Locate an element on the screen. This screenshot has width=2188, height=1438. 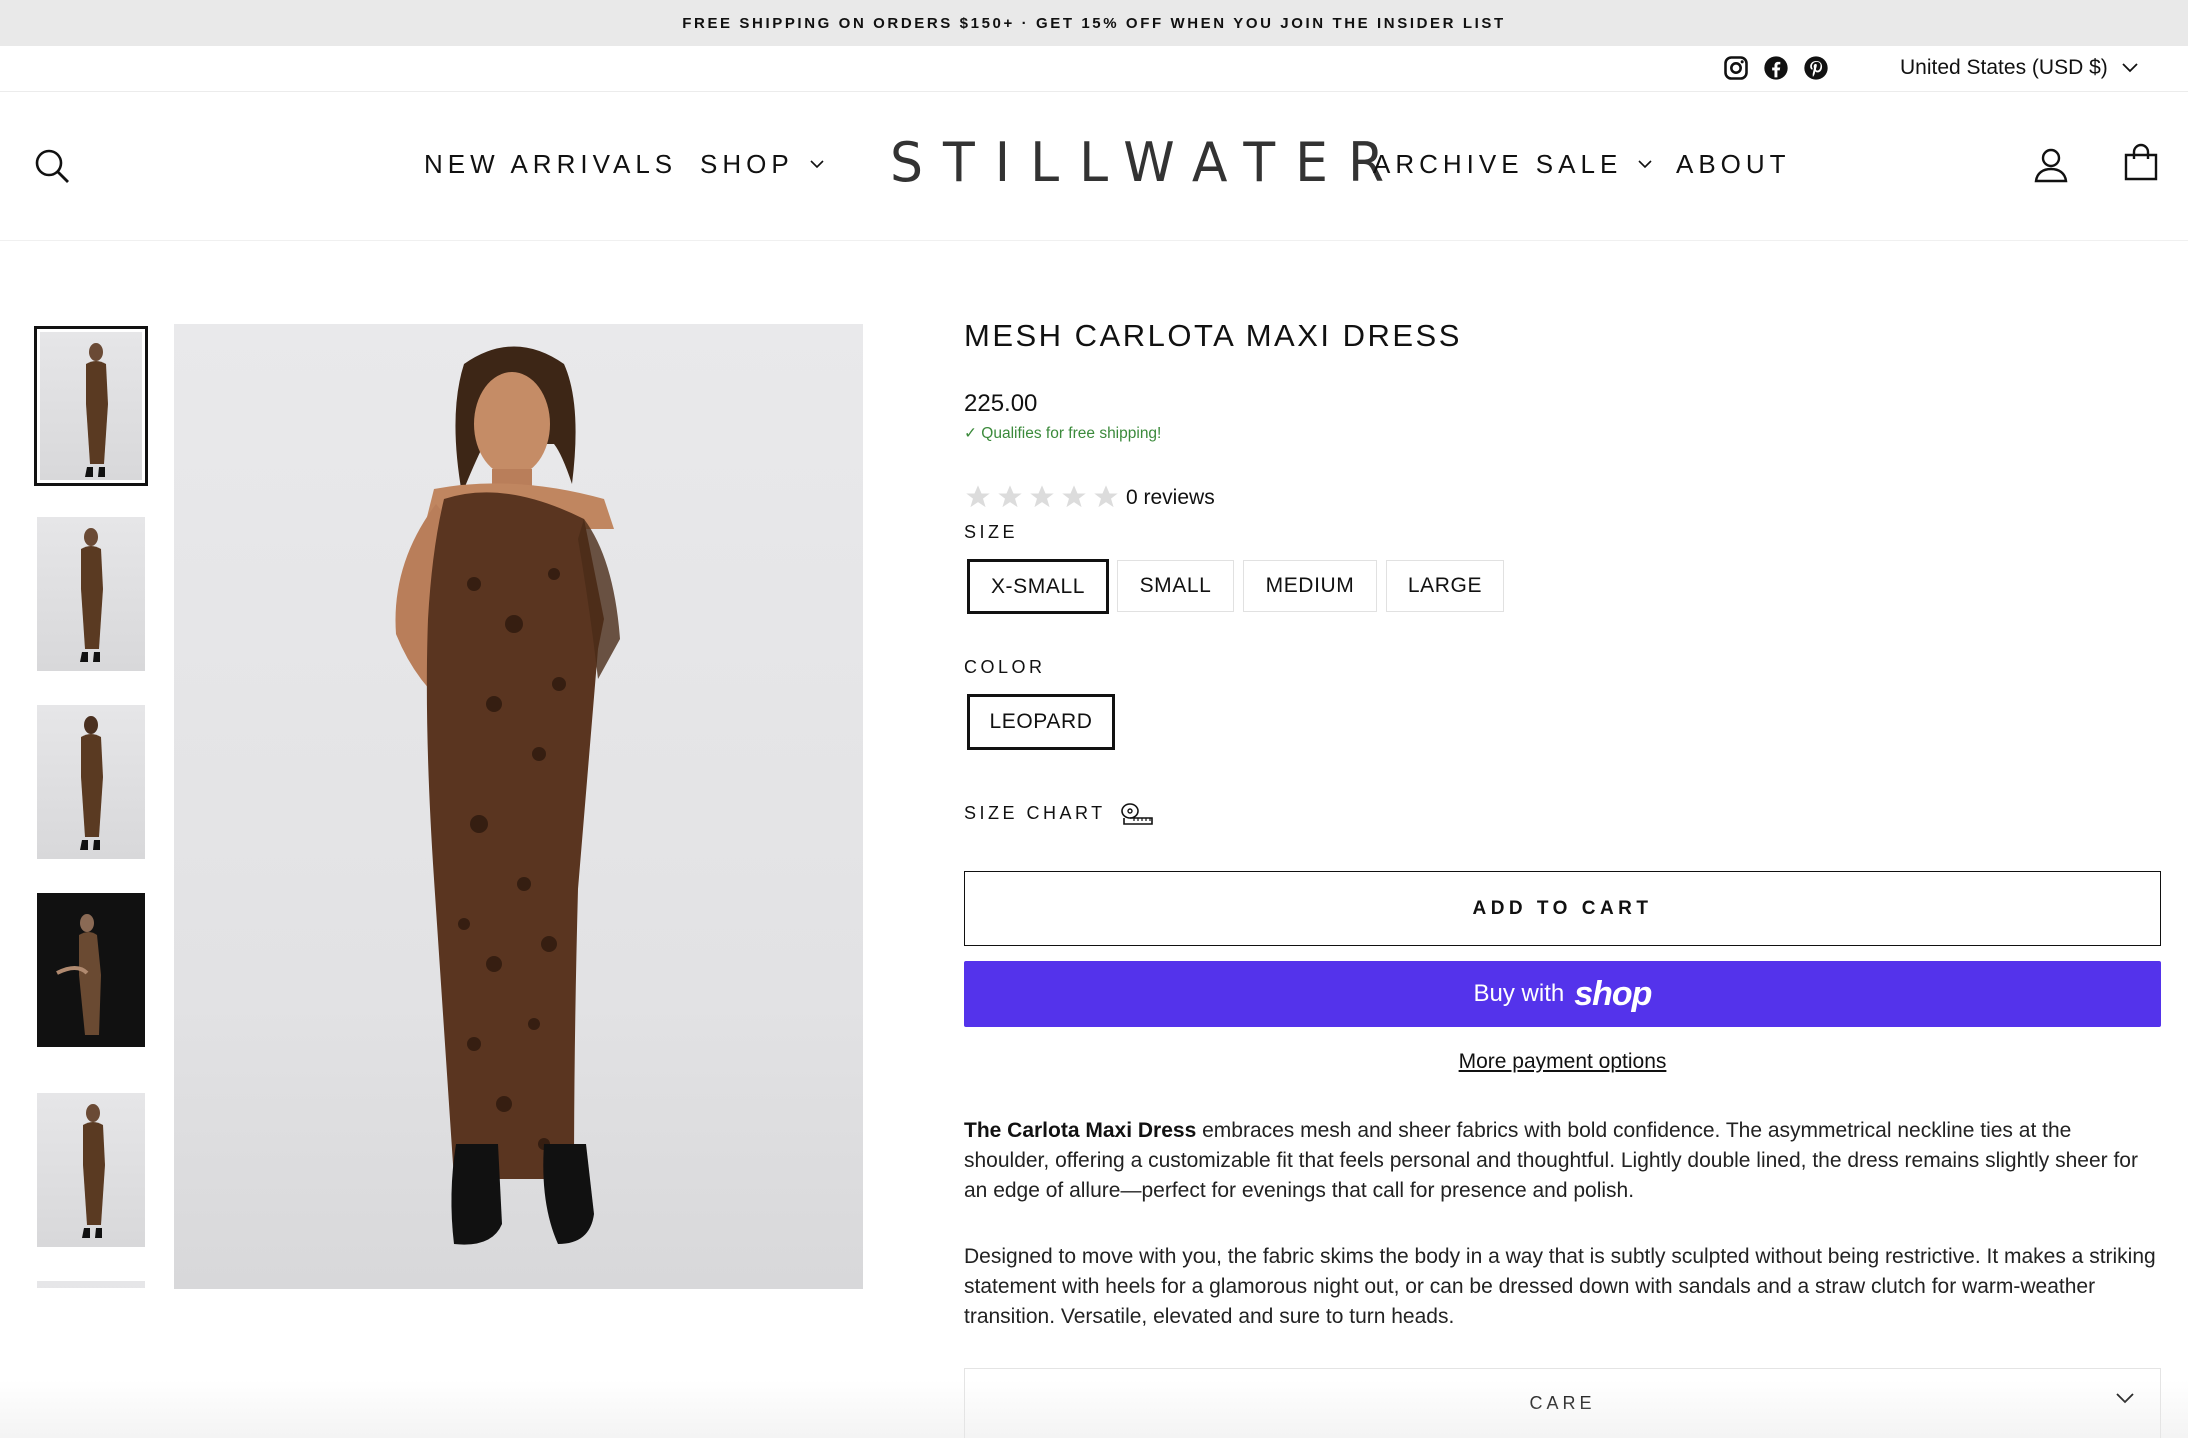
shop-logo: shop is located at coordinates (1613, 993).